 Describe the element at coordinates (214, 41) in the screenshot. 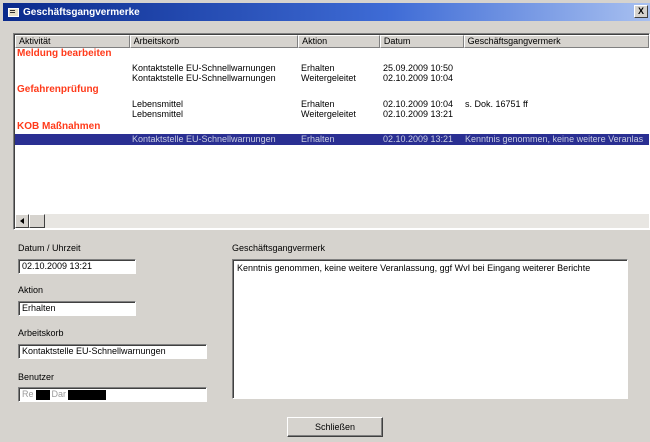

I see `column-header-arbeitskorb: Arbeitskorb` at that location.